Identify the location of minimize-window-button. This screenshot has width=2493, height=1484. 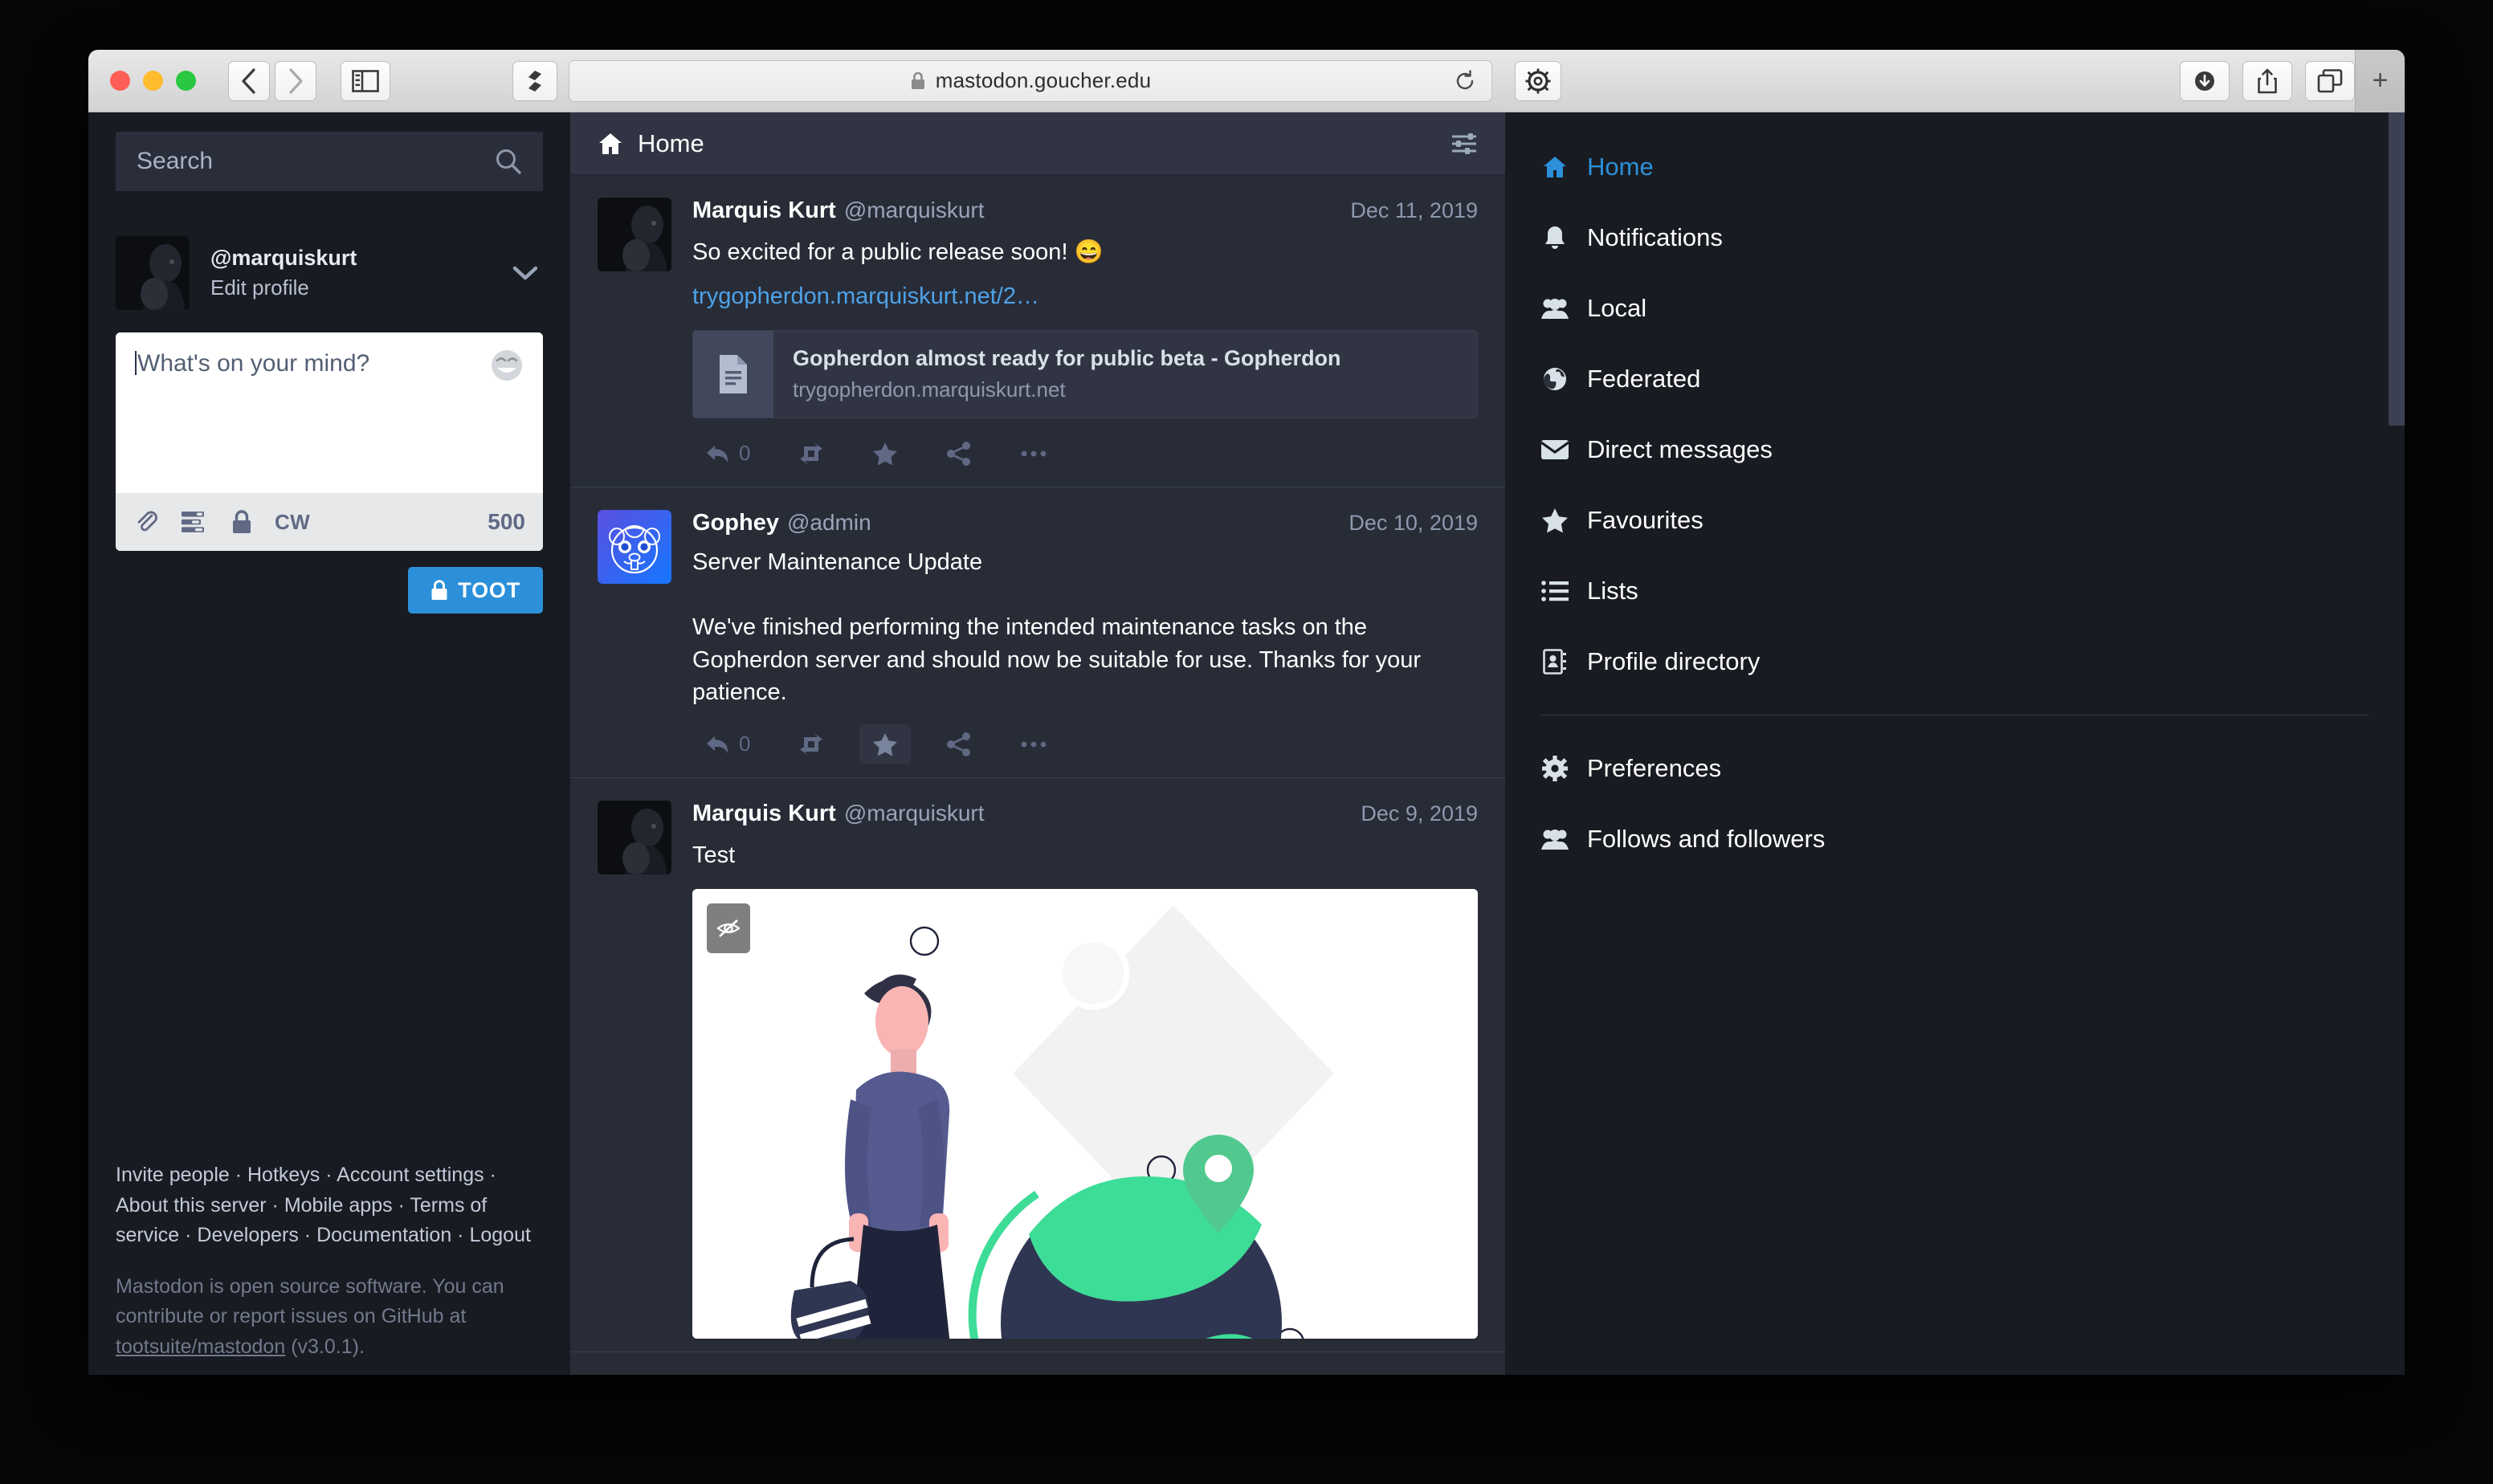
(153, 81).